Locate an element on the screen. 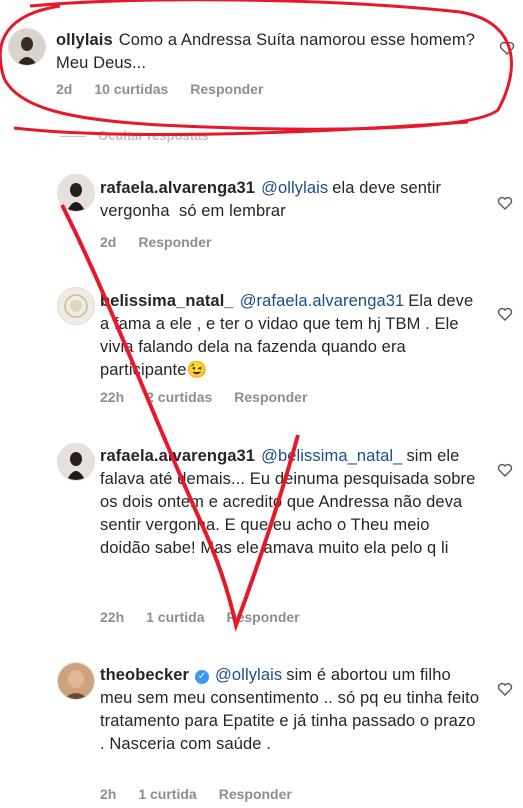 The image size is (523, 808). comment-meta: 2d Responder is located at coordinates (166, 242).